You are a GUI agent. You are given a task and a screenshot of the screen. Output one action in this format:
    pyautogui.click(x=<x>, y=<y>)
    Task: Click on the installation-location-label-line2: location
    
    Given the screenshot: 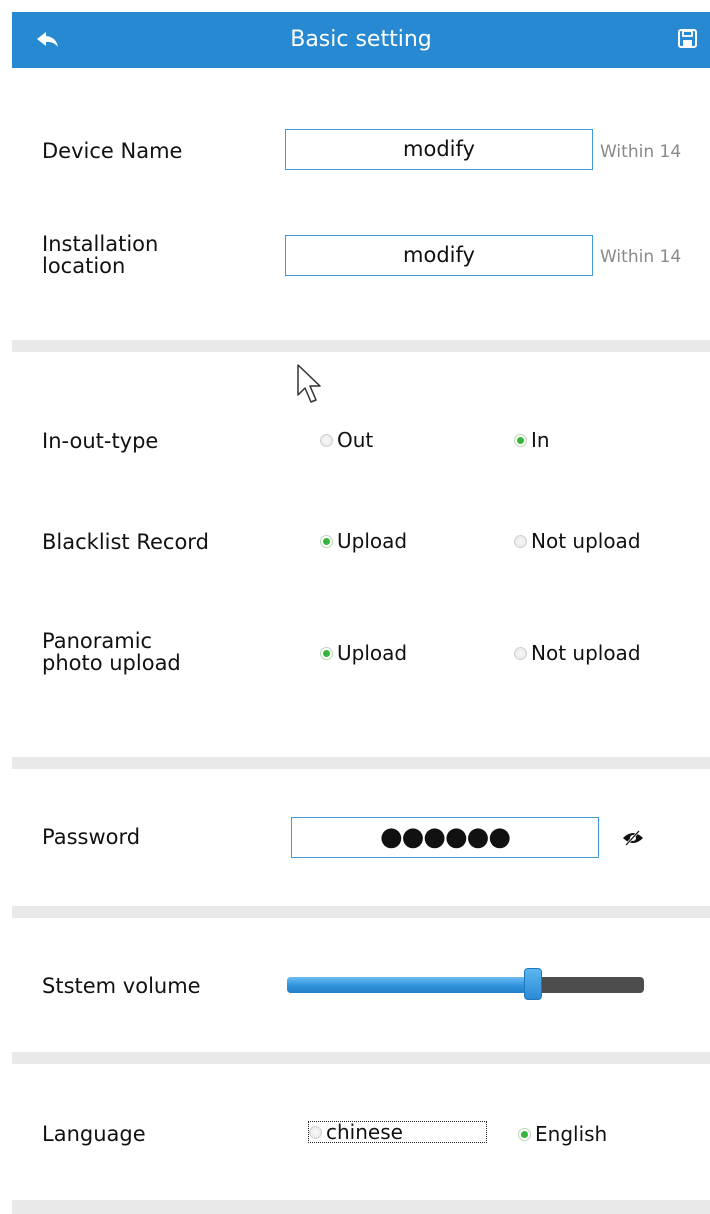 What is the action you would take?
    pyautogui.click(x=84, y=266)
    